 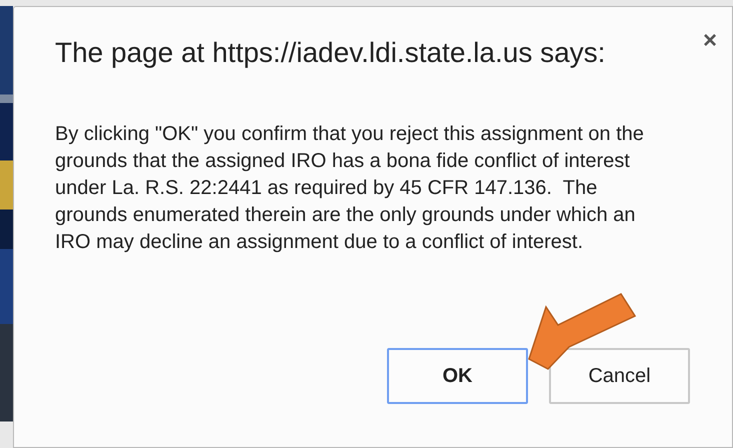 I want to click on cancel-button: Cancel, so click(x=619, y=376).